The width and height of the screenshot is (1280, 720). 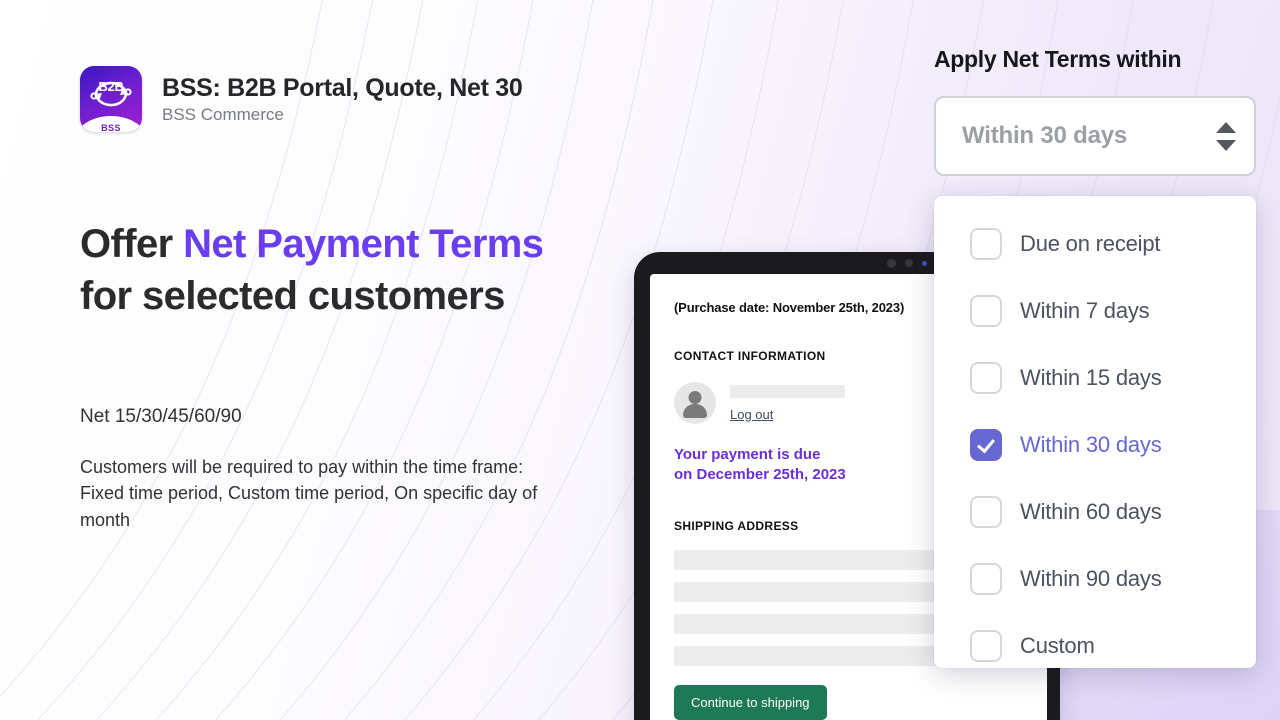 What do you see at coordinates (363, 244) in the screenshot?
I see `headline-accent: Net Payment Terms` at bounding box center [363, 244].